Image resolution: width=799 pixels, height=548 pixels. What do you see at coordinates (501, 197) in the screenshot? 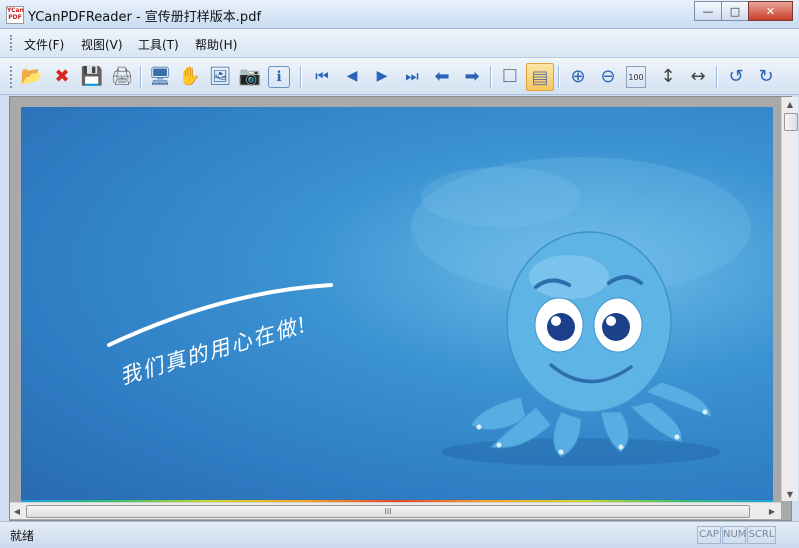
I see `map-texture` at bounding box center [501, 197].